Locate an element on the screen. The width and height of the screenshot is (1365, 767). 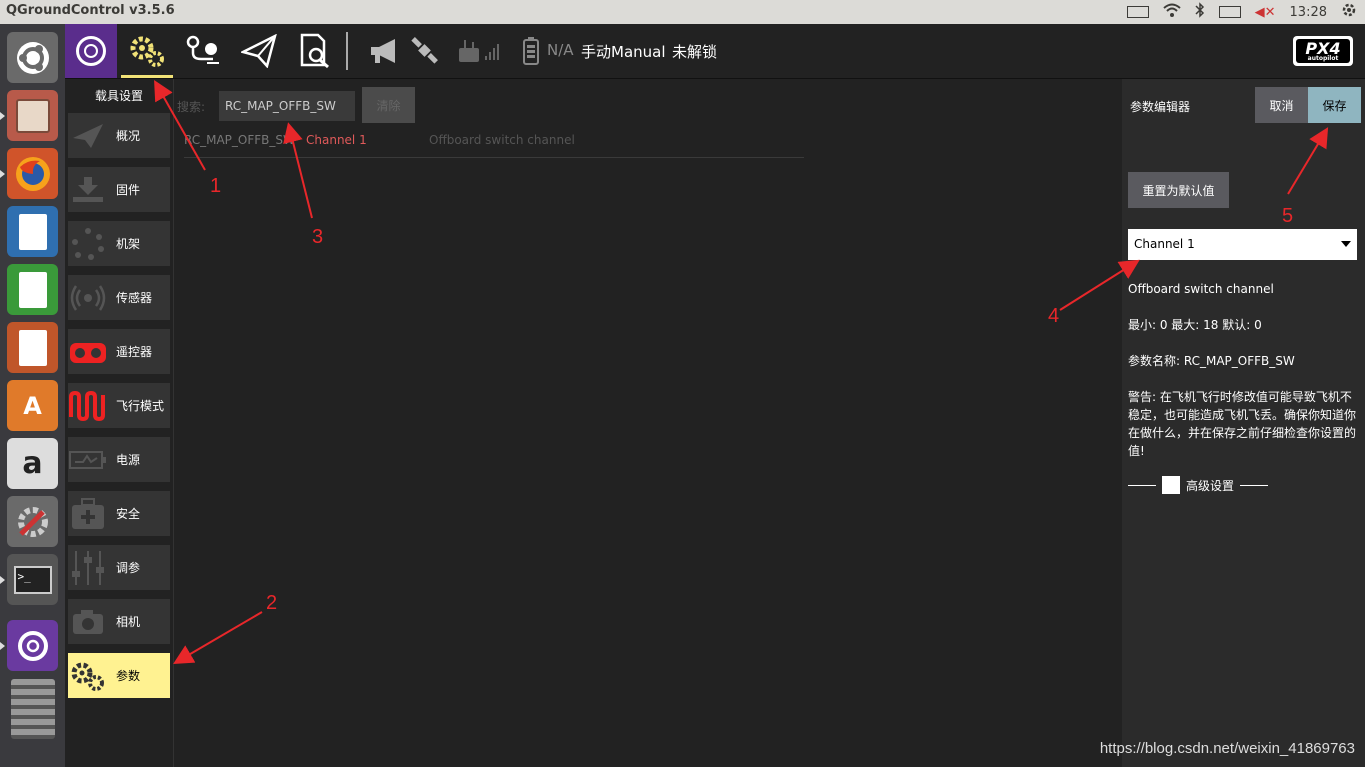
firmware-download-icon is located at coordinates (88, 189).